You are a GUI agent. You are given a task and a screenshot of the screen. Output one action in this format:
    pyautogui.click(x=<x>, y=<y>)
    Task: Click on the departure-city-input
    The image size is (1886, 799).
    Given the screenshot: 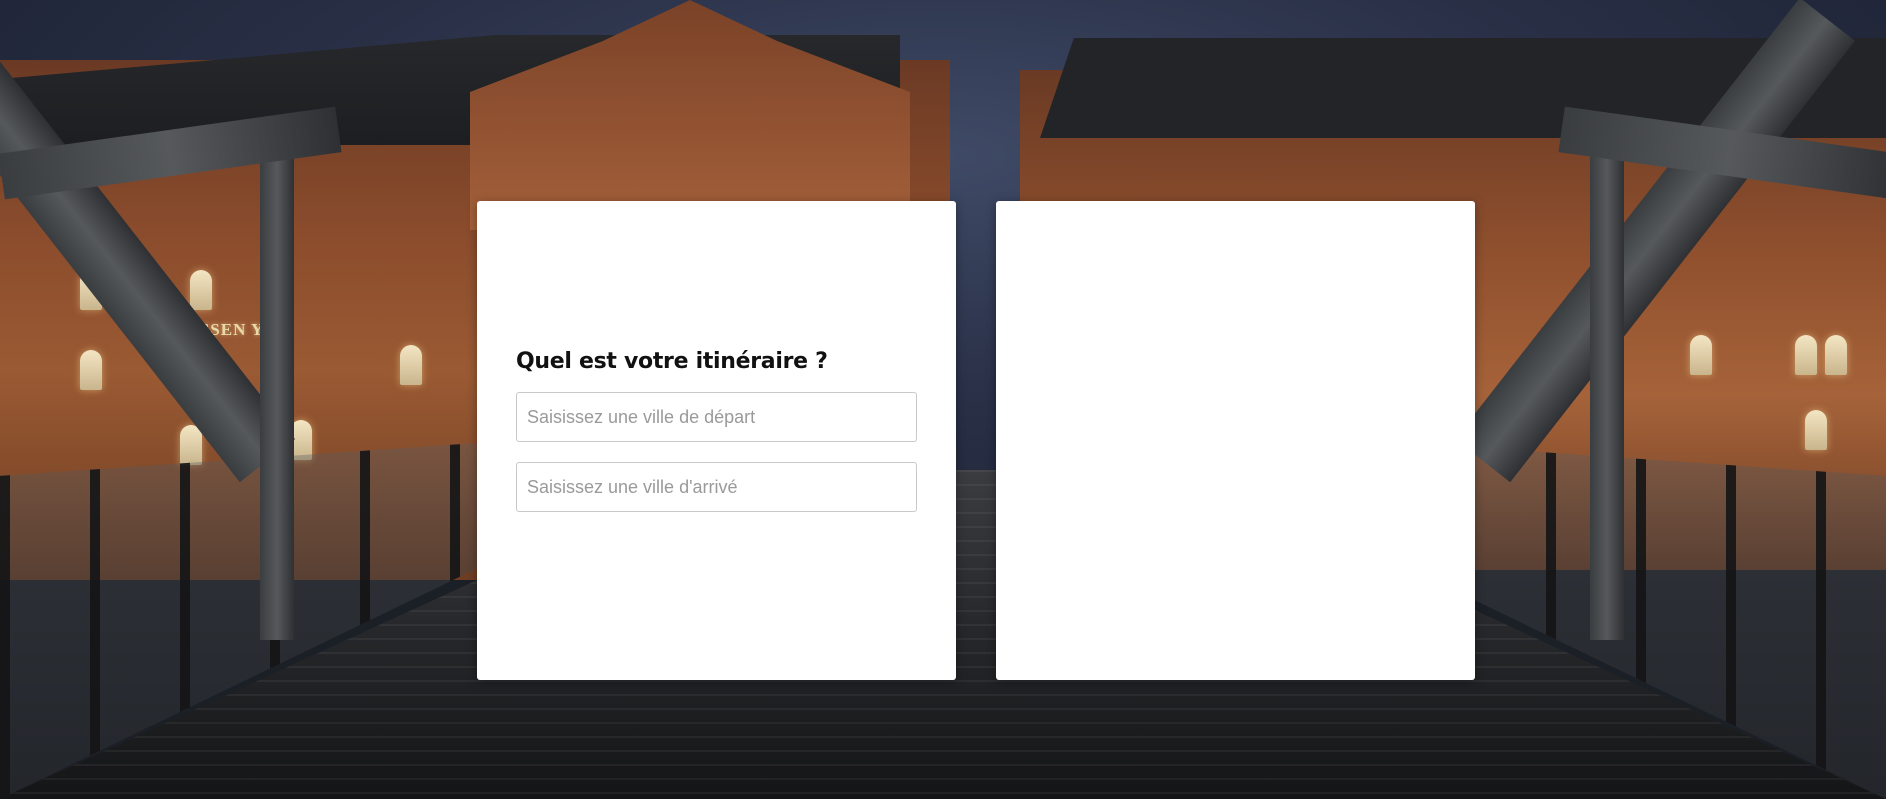 What is the action you would take?
    pyautogui.click(x=716, y=417)
    